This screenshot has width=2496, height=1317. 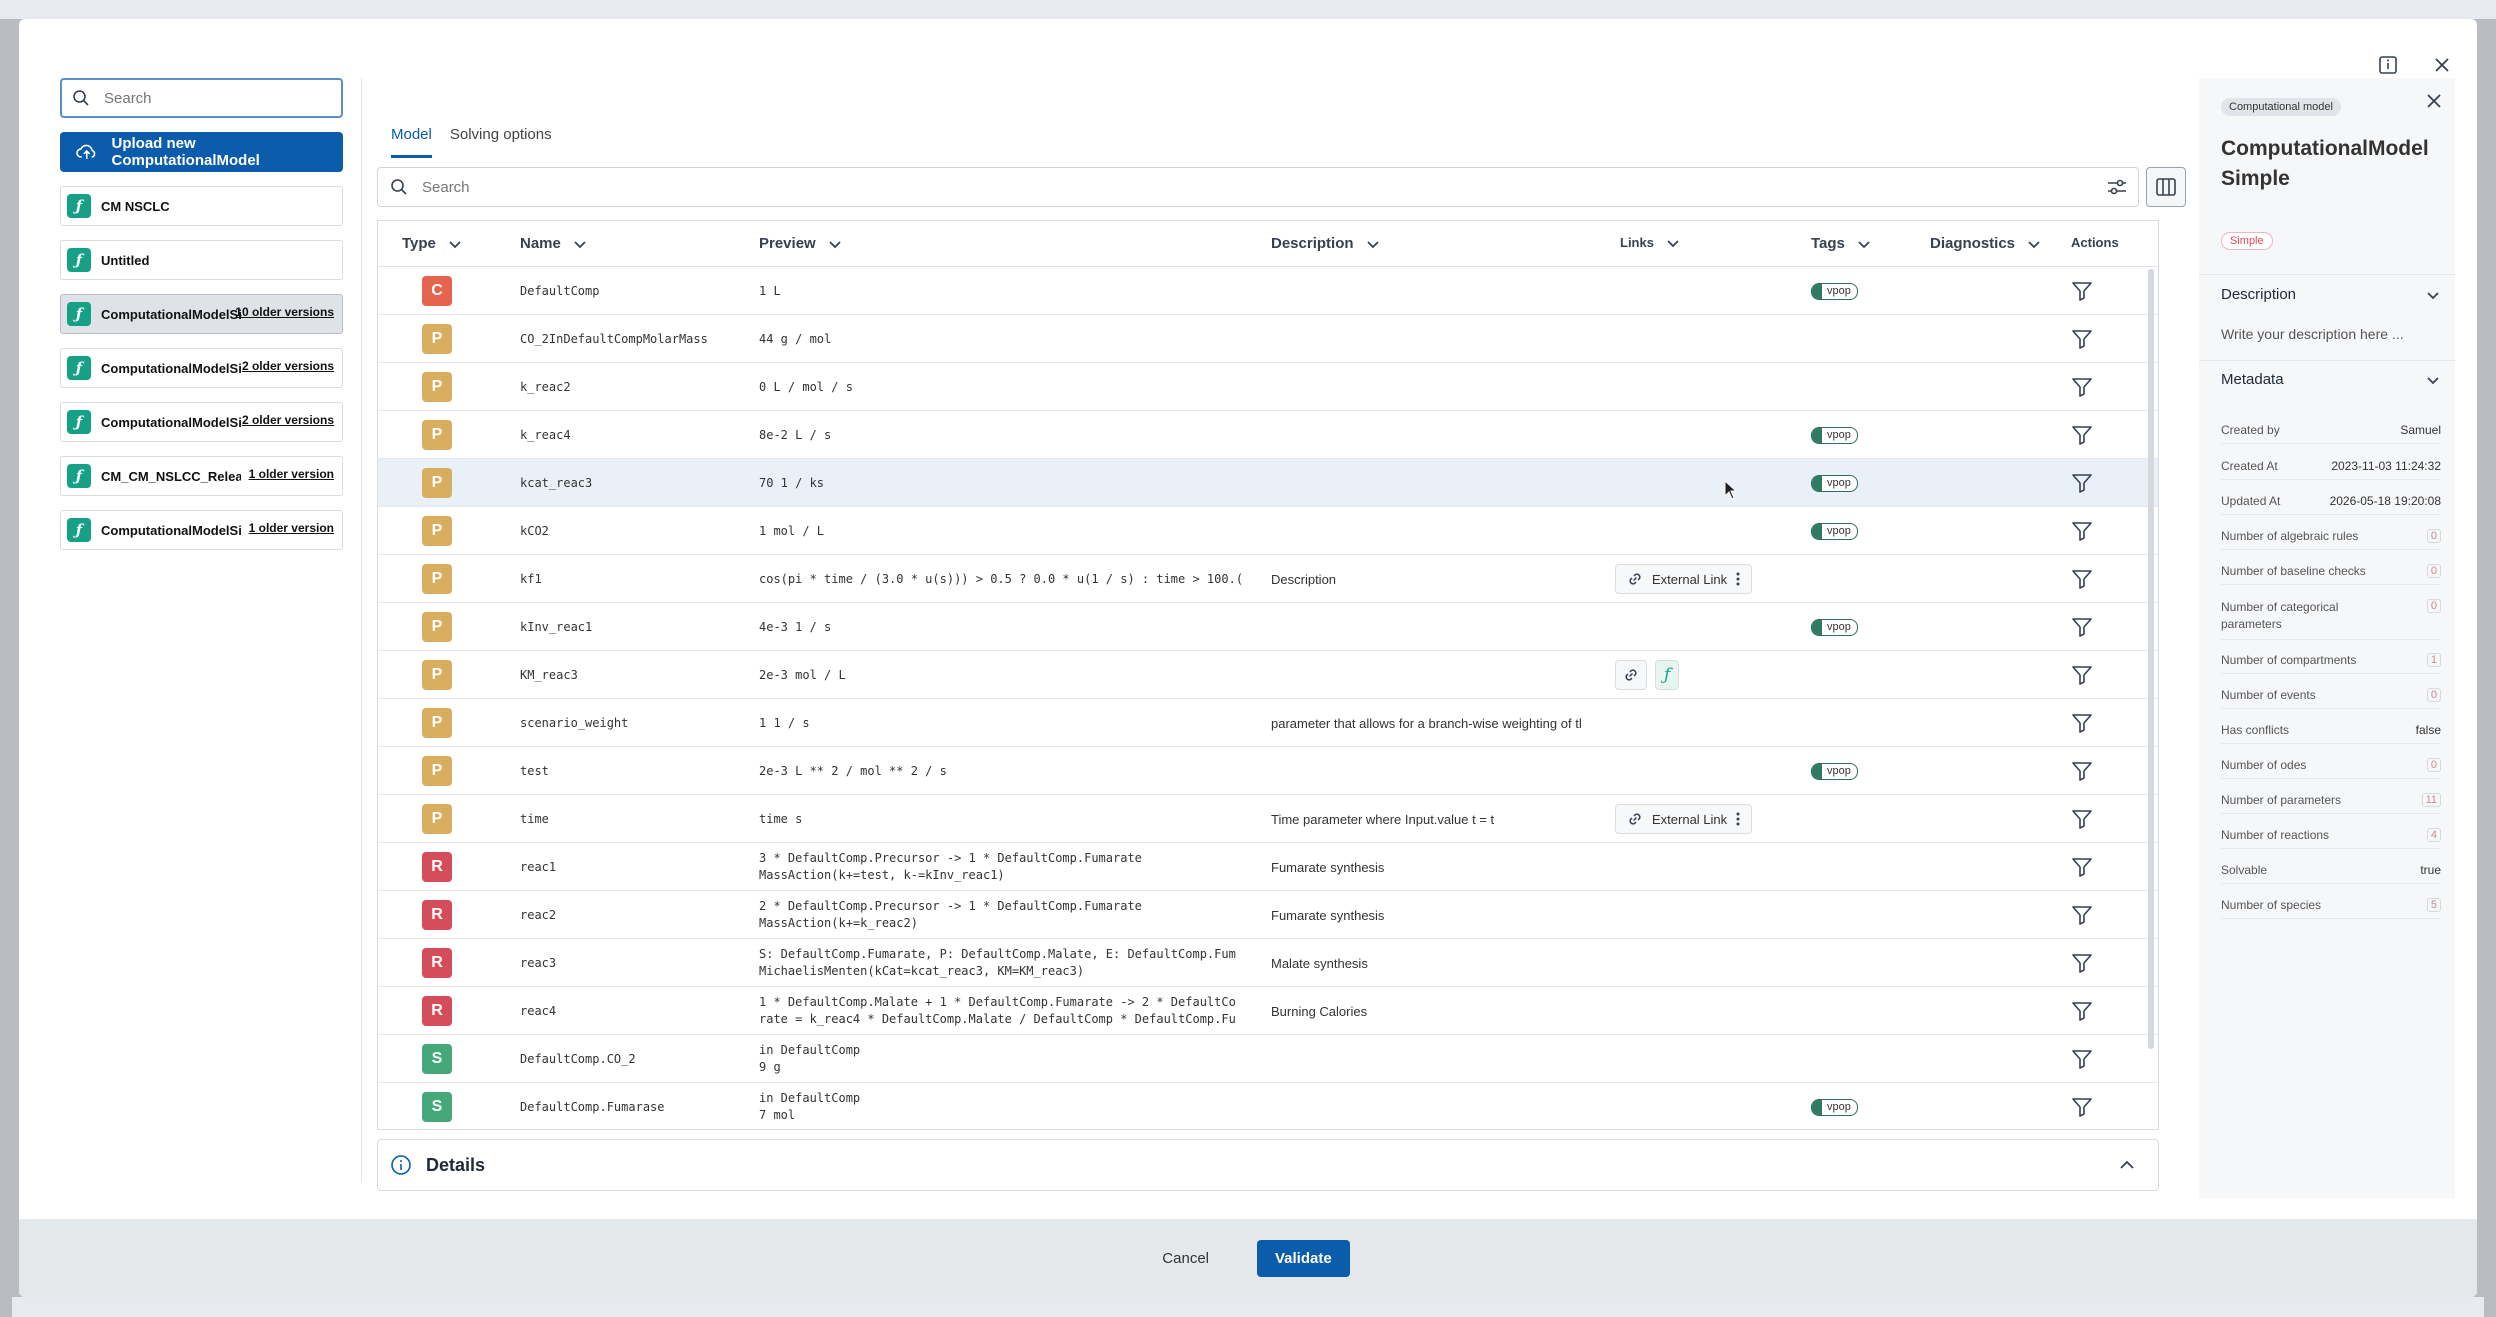 What do you see at coordinates (411, 142) in the screenshot?
I see `tab-model: Model` at bounding box center [411, 142].